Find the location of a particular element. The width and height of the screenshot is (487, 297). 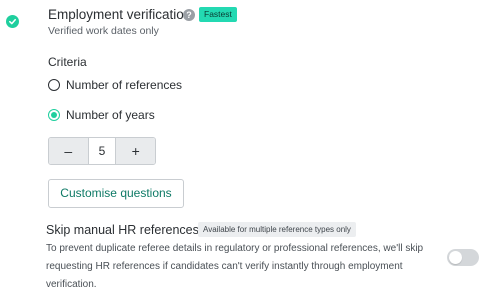

toggle-knob is located at coordinates (455, 257).